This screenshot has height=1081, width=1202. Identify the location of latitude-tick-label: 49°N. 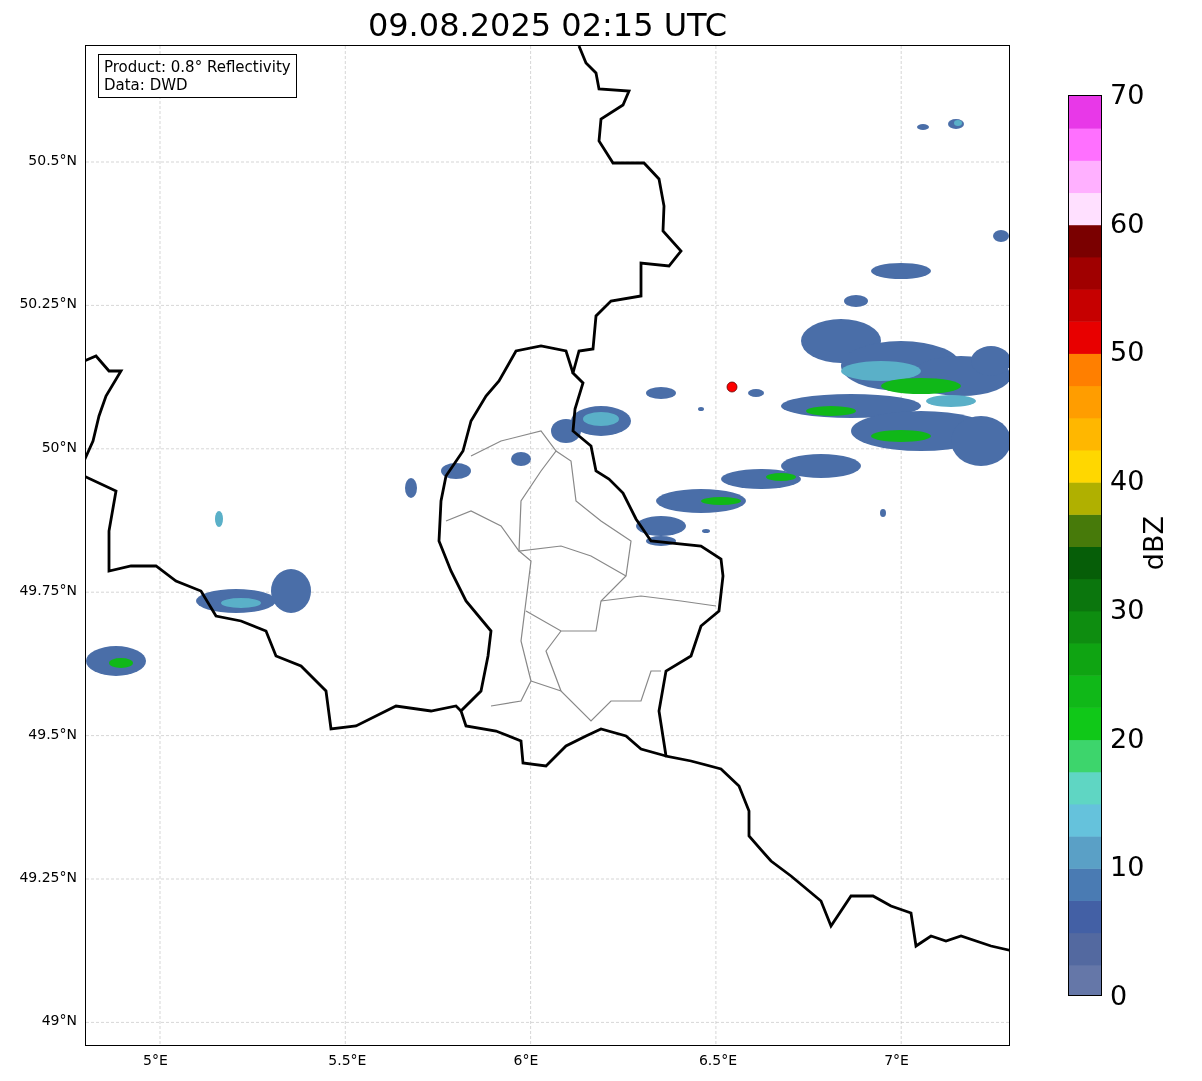
(59, 1020).